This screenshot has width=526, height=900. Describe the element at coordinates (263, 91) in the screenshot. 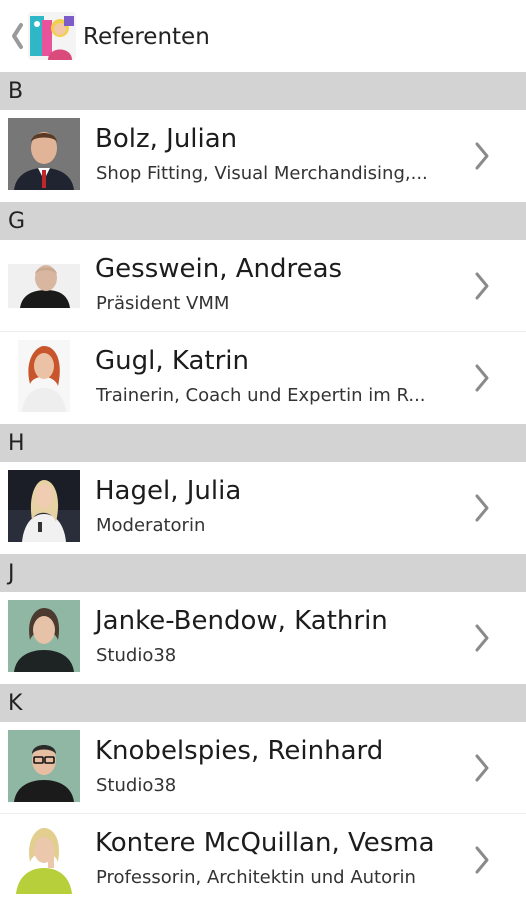

I see `section-header-b: B` at that location.